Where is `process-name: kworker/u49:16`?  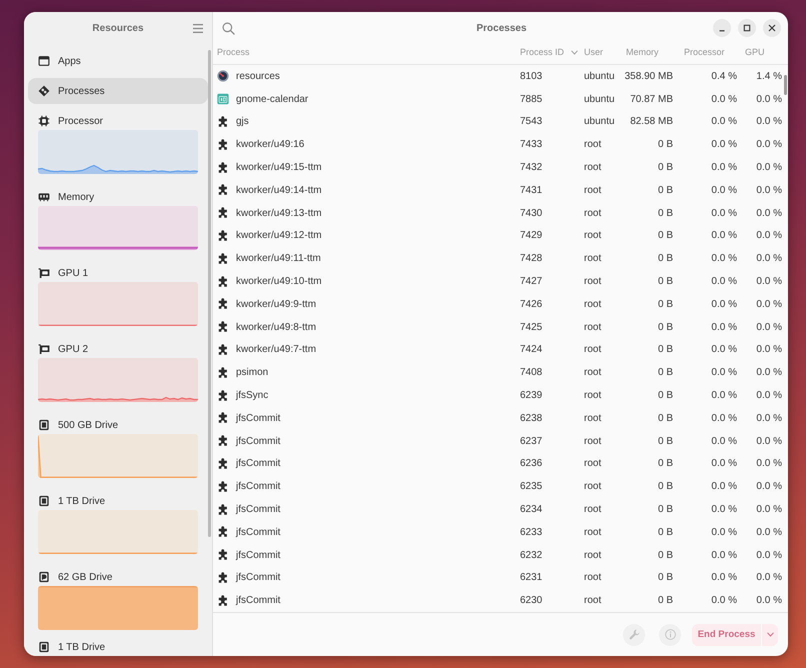
process-name: kworker/u49:16 is located at coordinates (270, 144).